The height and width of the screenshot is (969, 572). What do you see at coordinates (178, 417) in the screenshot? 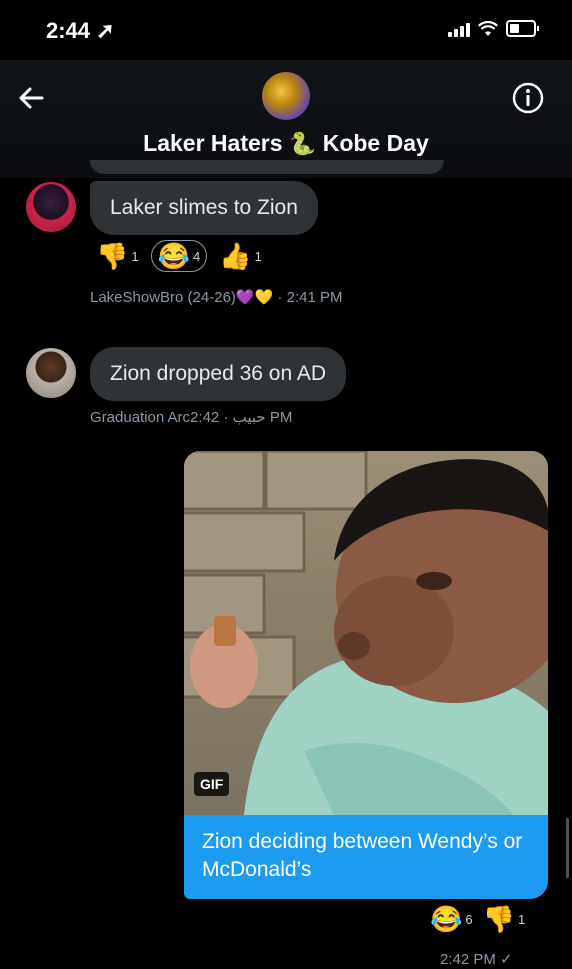
I see `sender-name: Graduation Arcحبيب` at bounding box center [178, 417].